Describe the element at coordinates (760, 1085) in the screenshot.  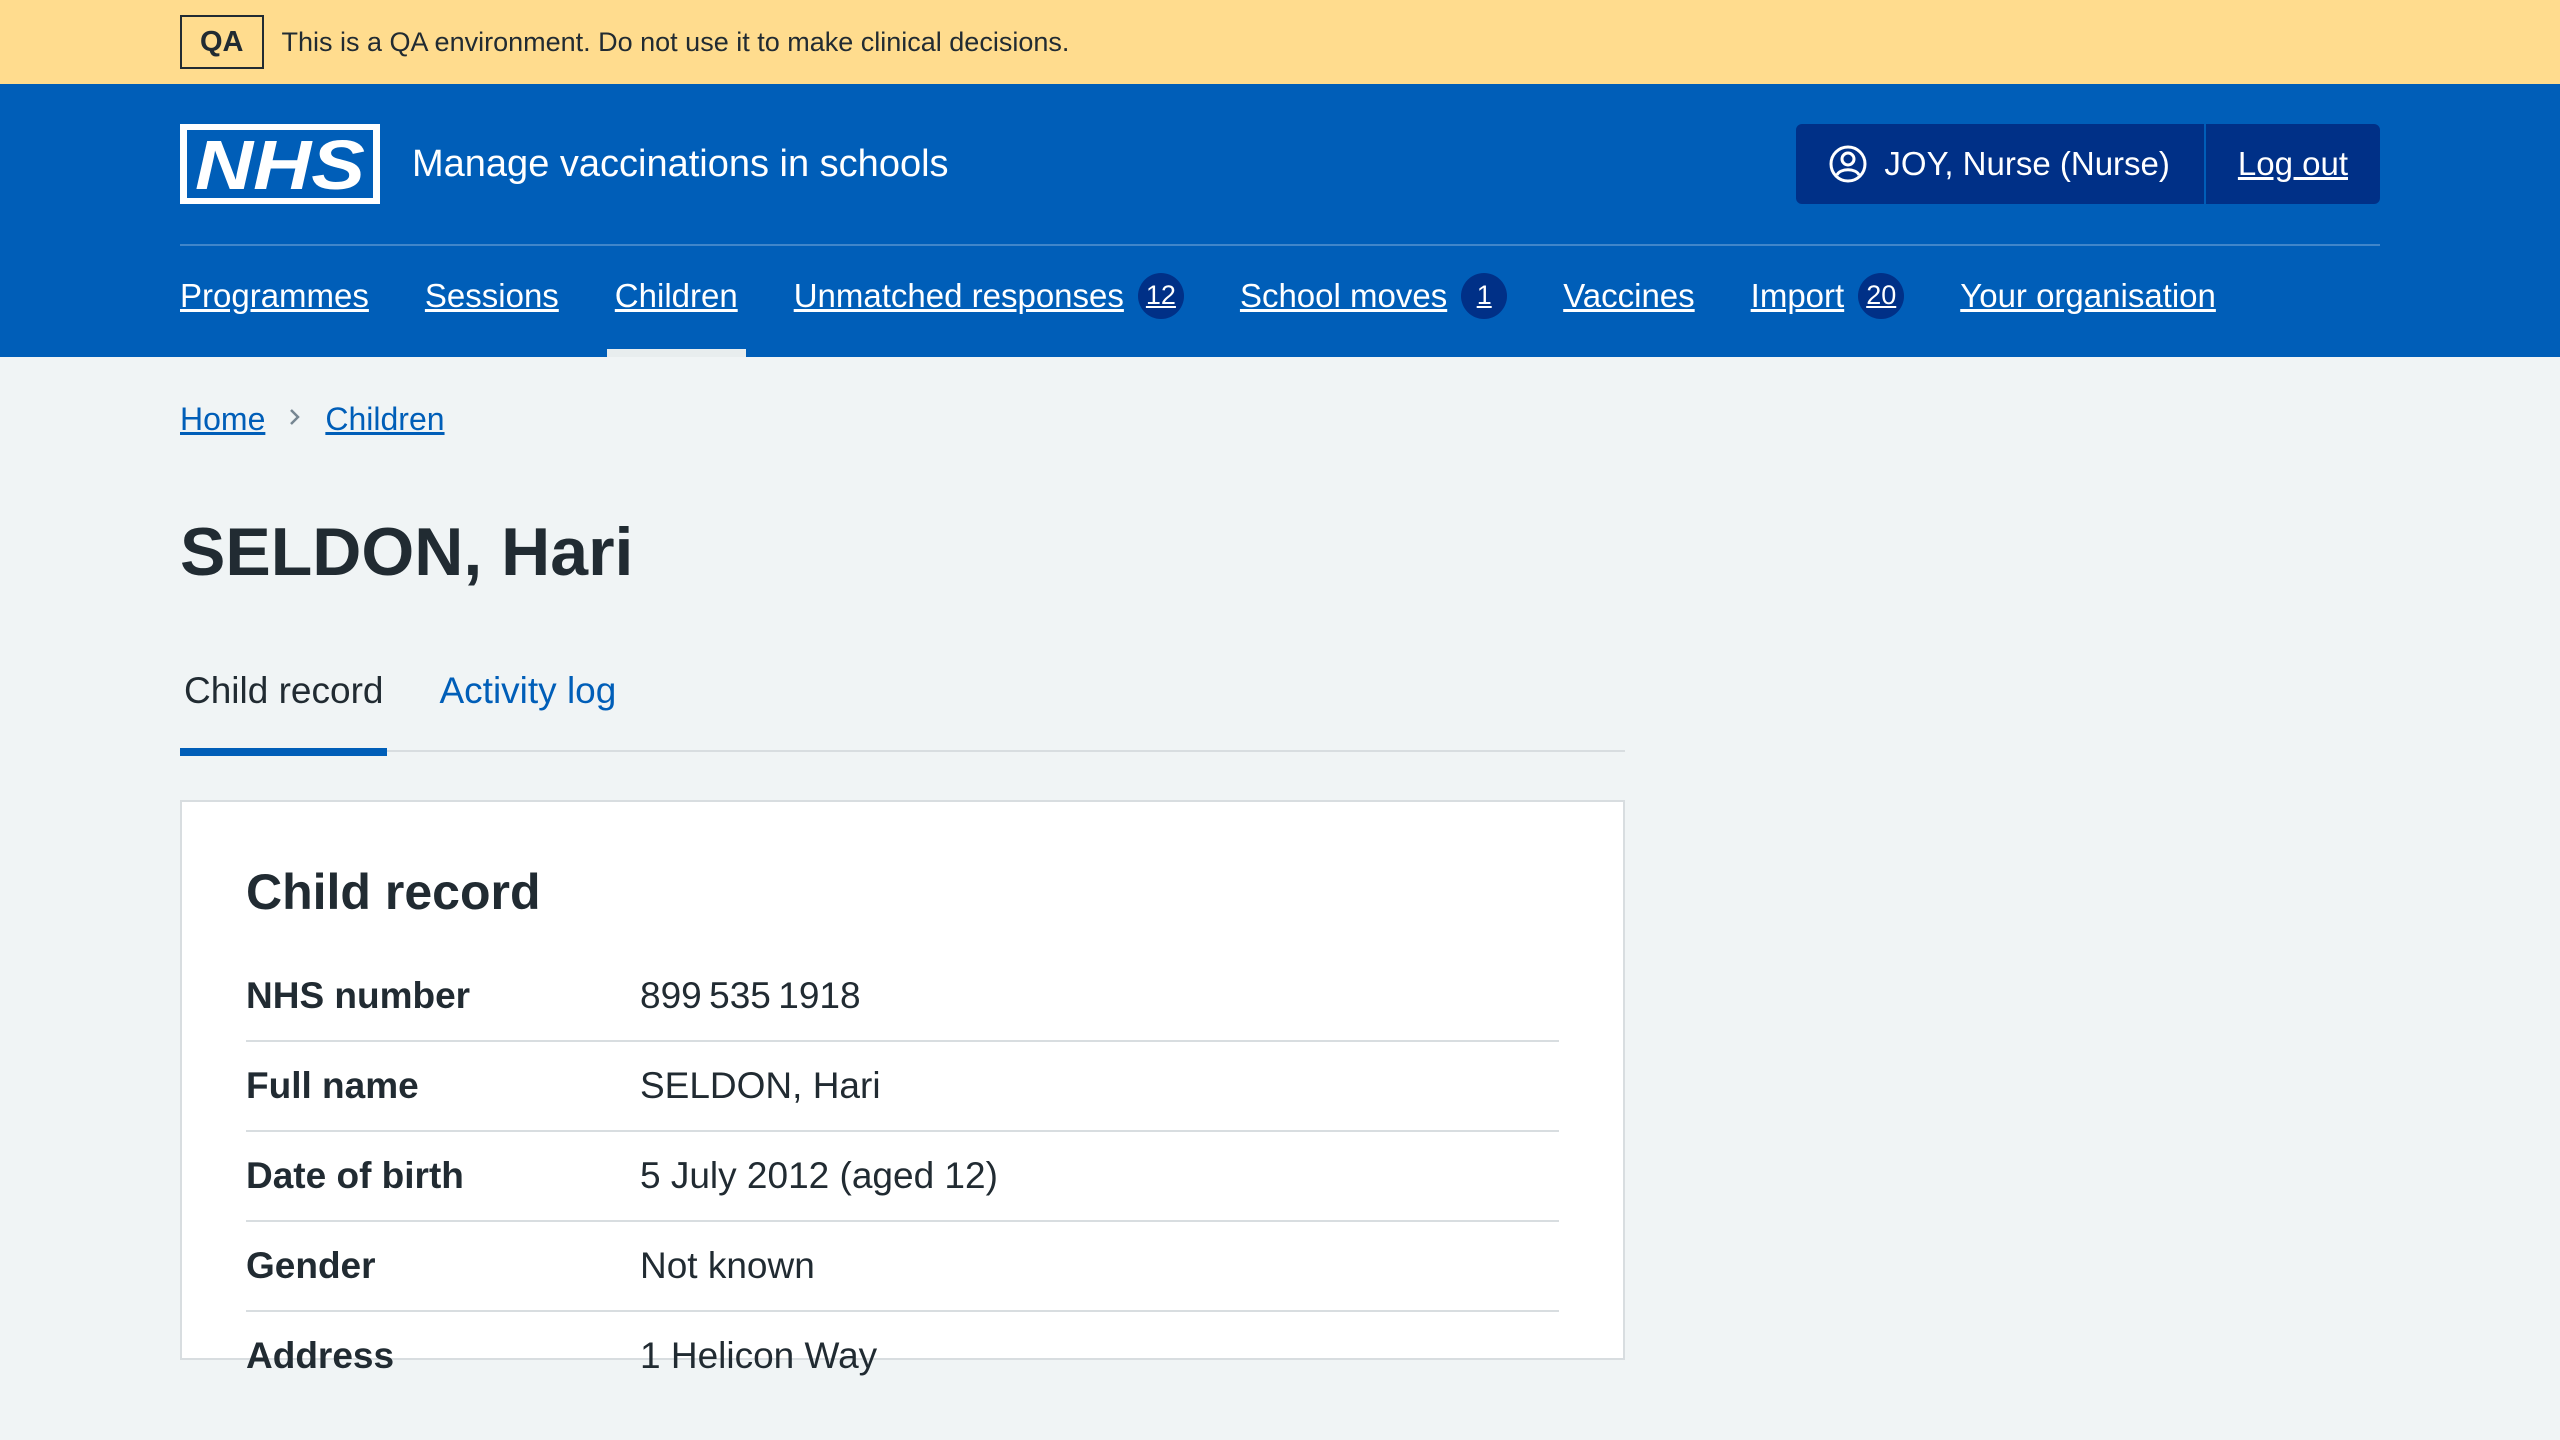
I see `summary-value: SELDON, Hari` at that location.